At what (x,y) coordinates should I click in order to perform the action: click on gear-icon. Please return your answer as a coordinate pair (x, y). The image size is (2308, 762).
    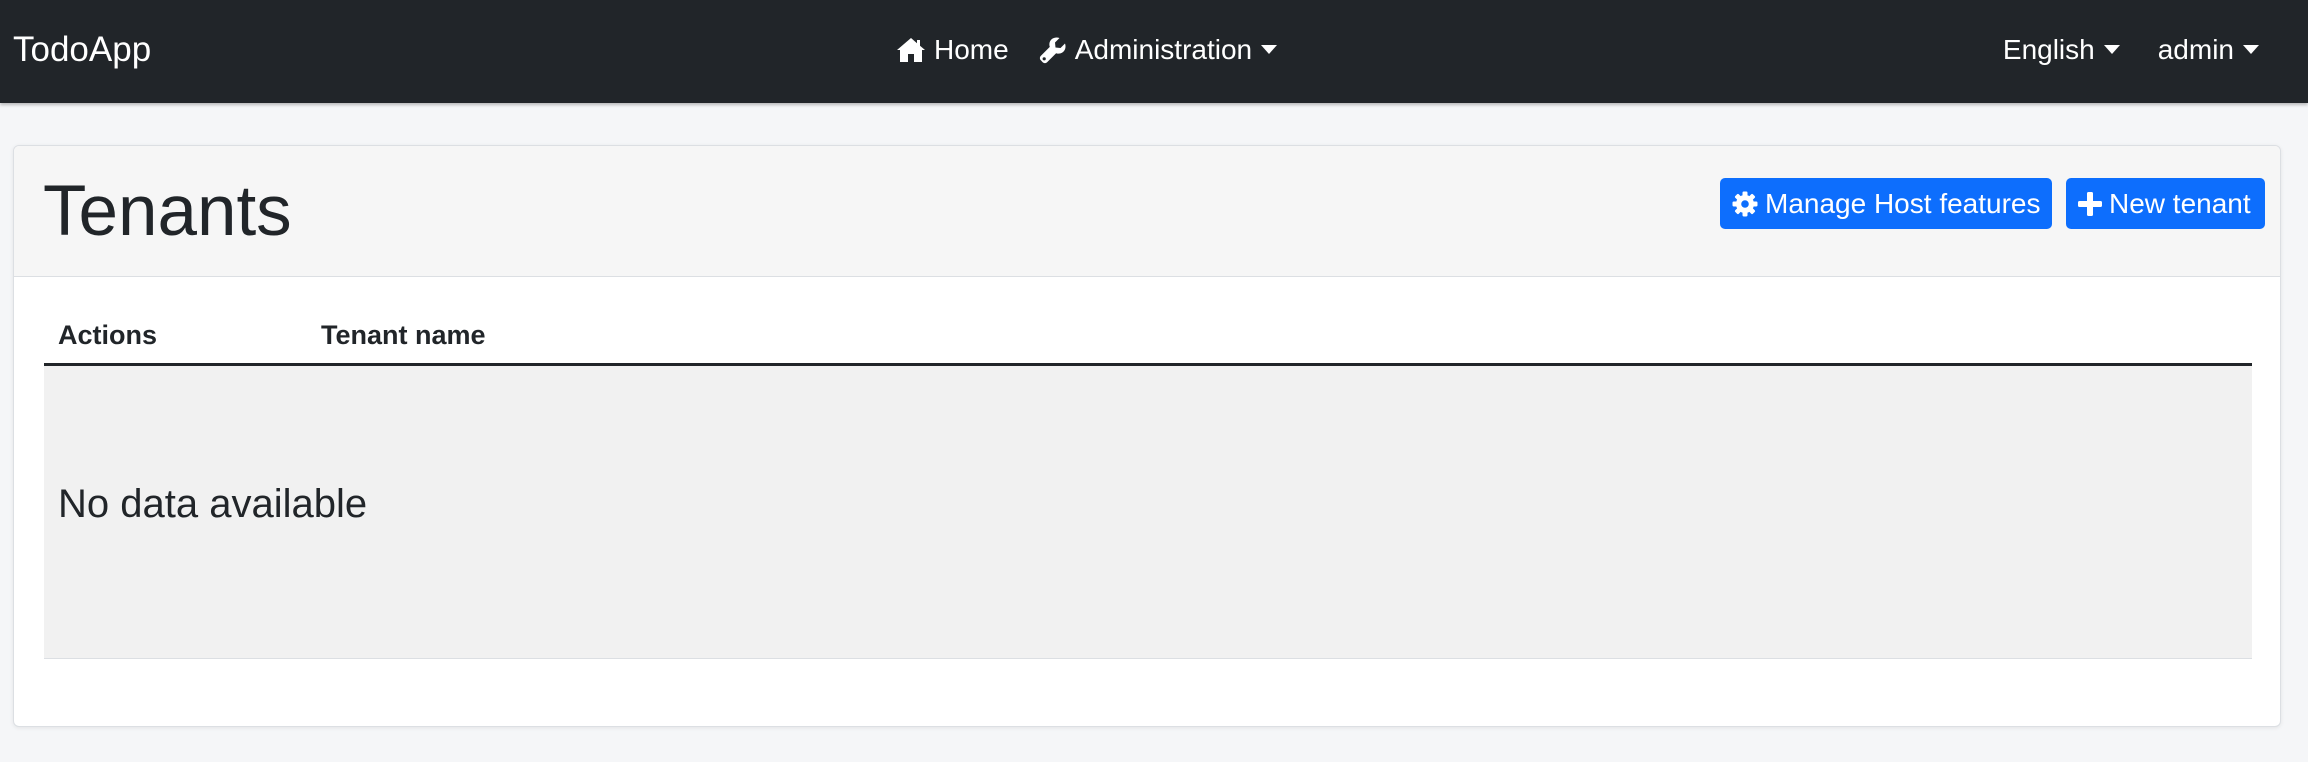
    Looking at the image, I should click on (1745, 204).